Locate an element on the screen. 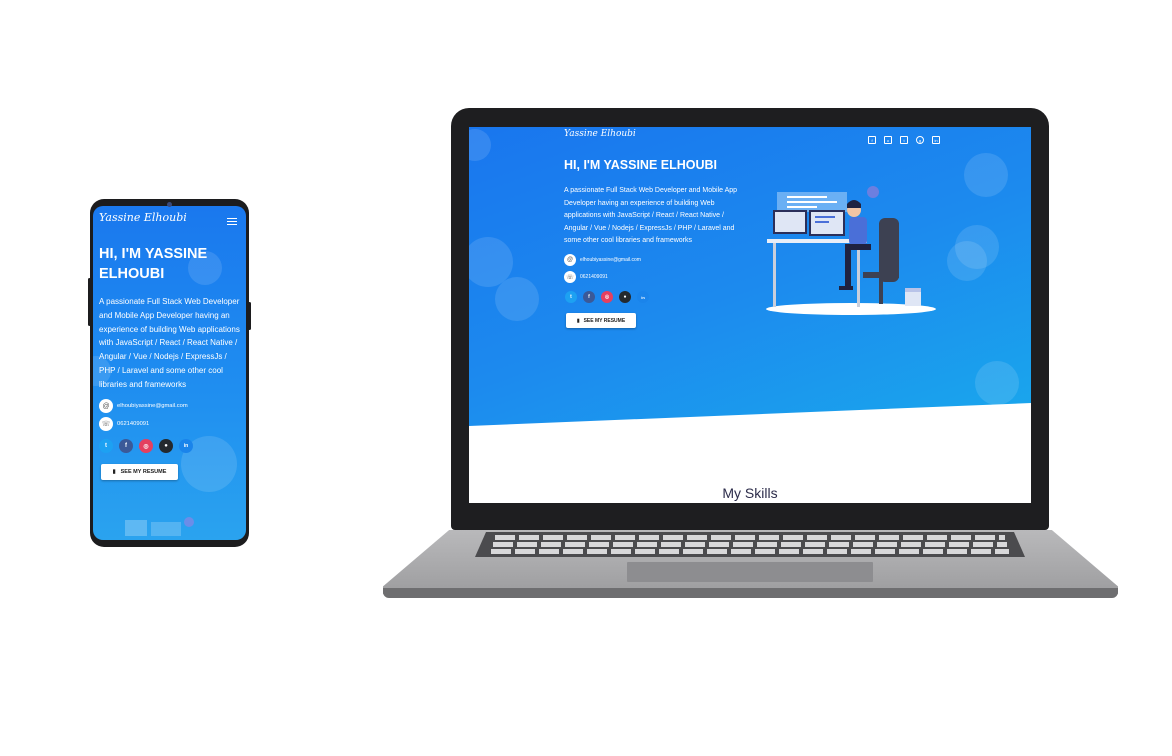 This screenshot has width=1172, height=756. top-social-nav: f o t g in is located at coordinates (904, 140).